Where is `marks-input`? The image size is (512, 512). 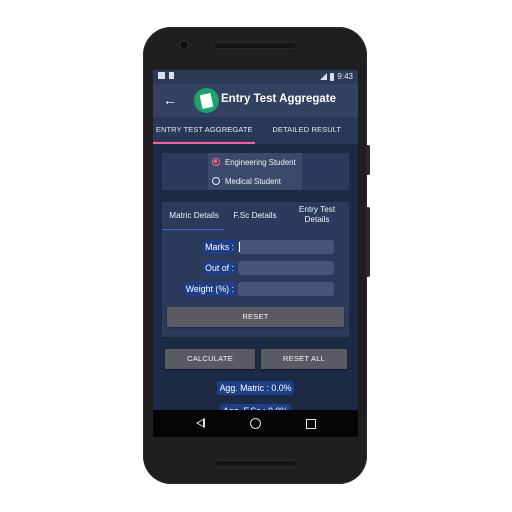 marks-input is located at coordinates (286, 247).